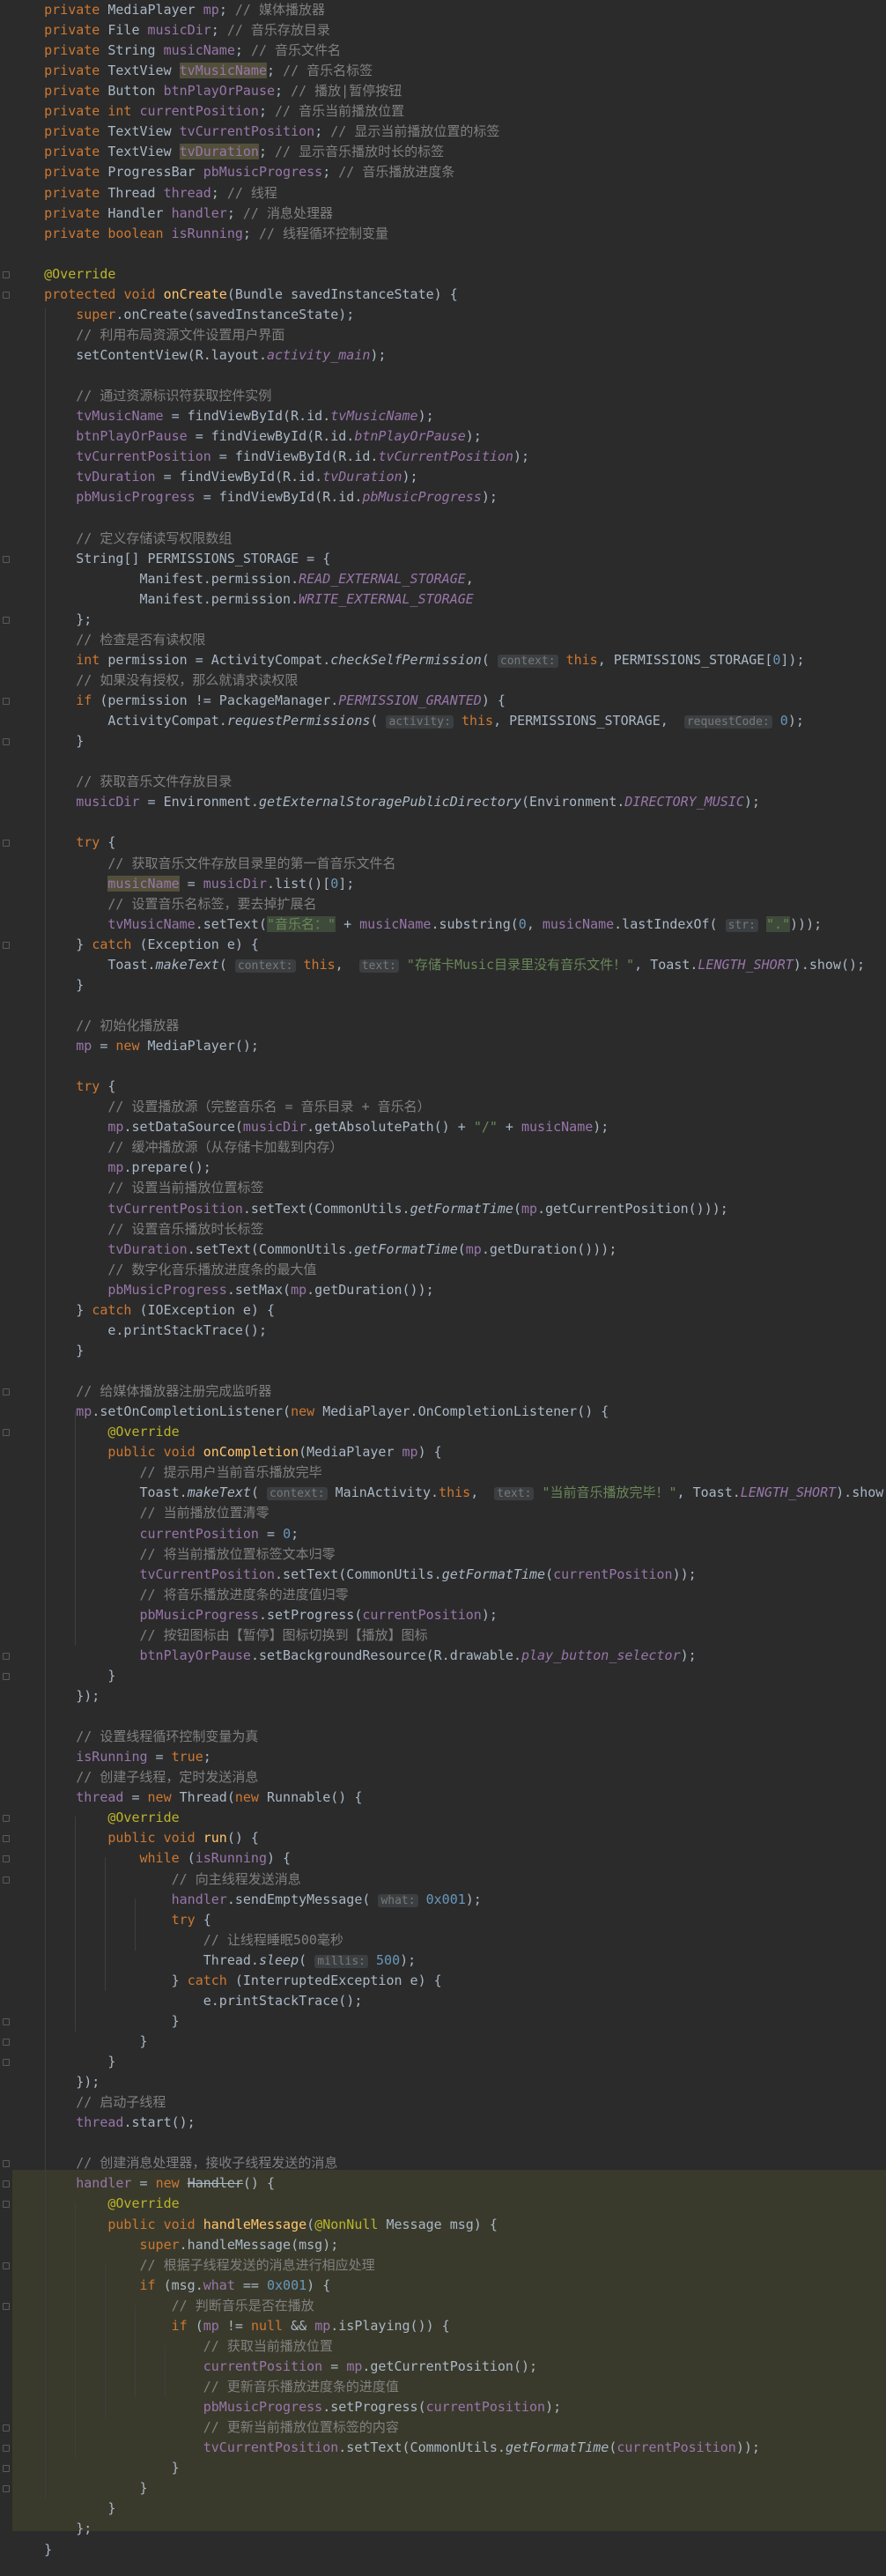  Describe the element at coordinates (183, 315) in the screenshot. I see `code-line: super.onCreate(savedInstanceState);` at that location.